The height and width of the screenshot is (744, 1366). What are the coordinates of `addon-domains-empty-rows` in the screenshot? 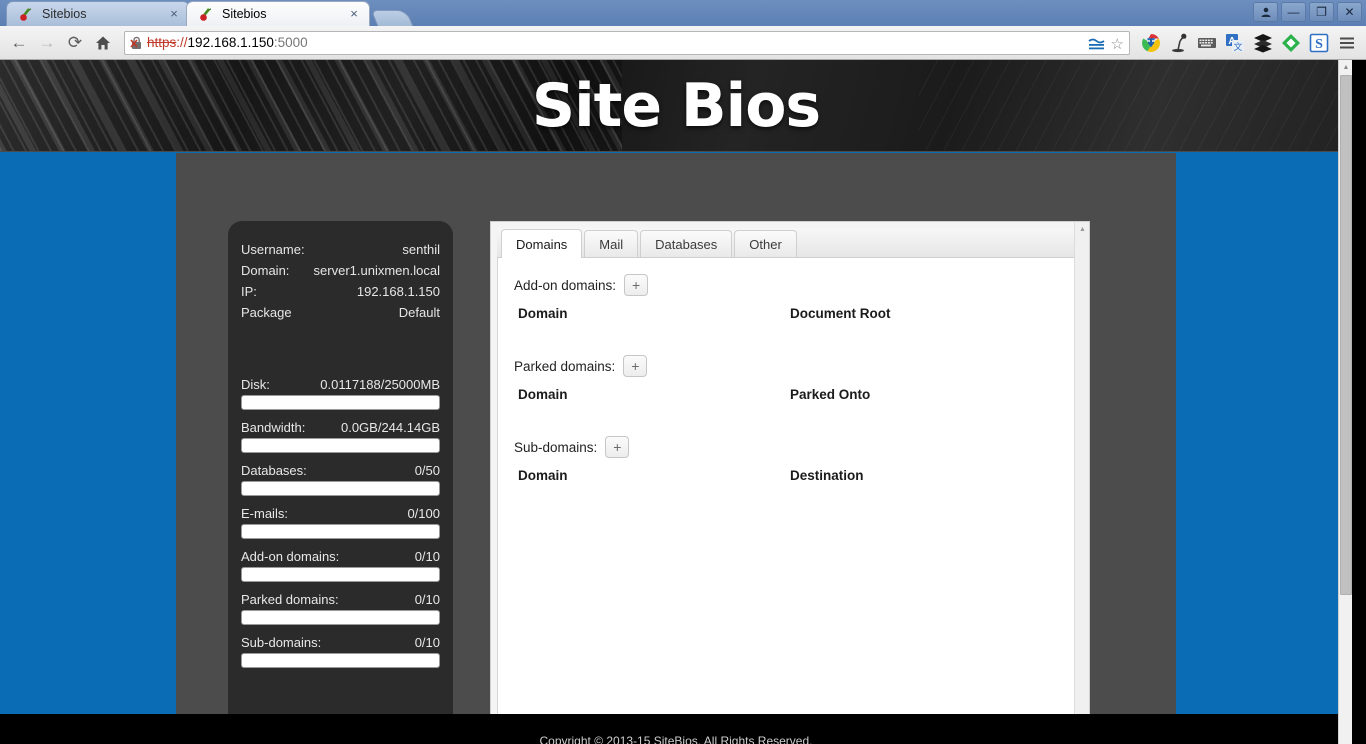 It's located at (791, 342).